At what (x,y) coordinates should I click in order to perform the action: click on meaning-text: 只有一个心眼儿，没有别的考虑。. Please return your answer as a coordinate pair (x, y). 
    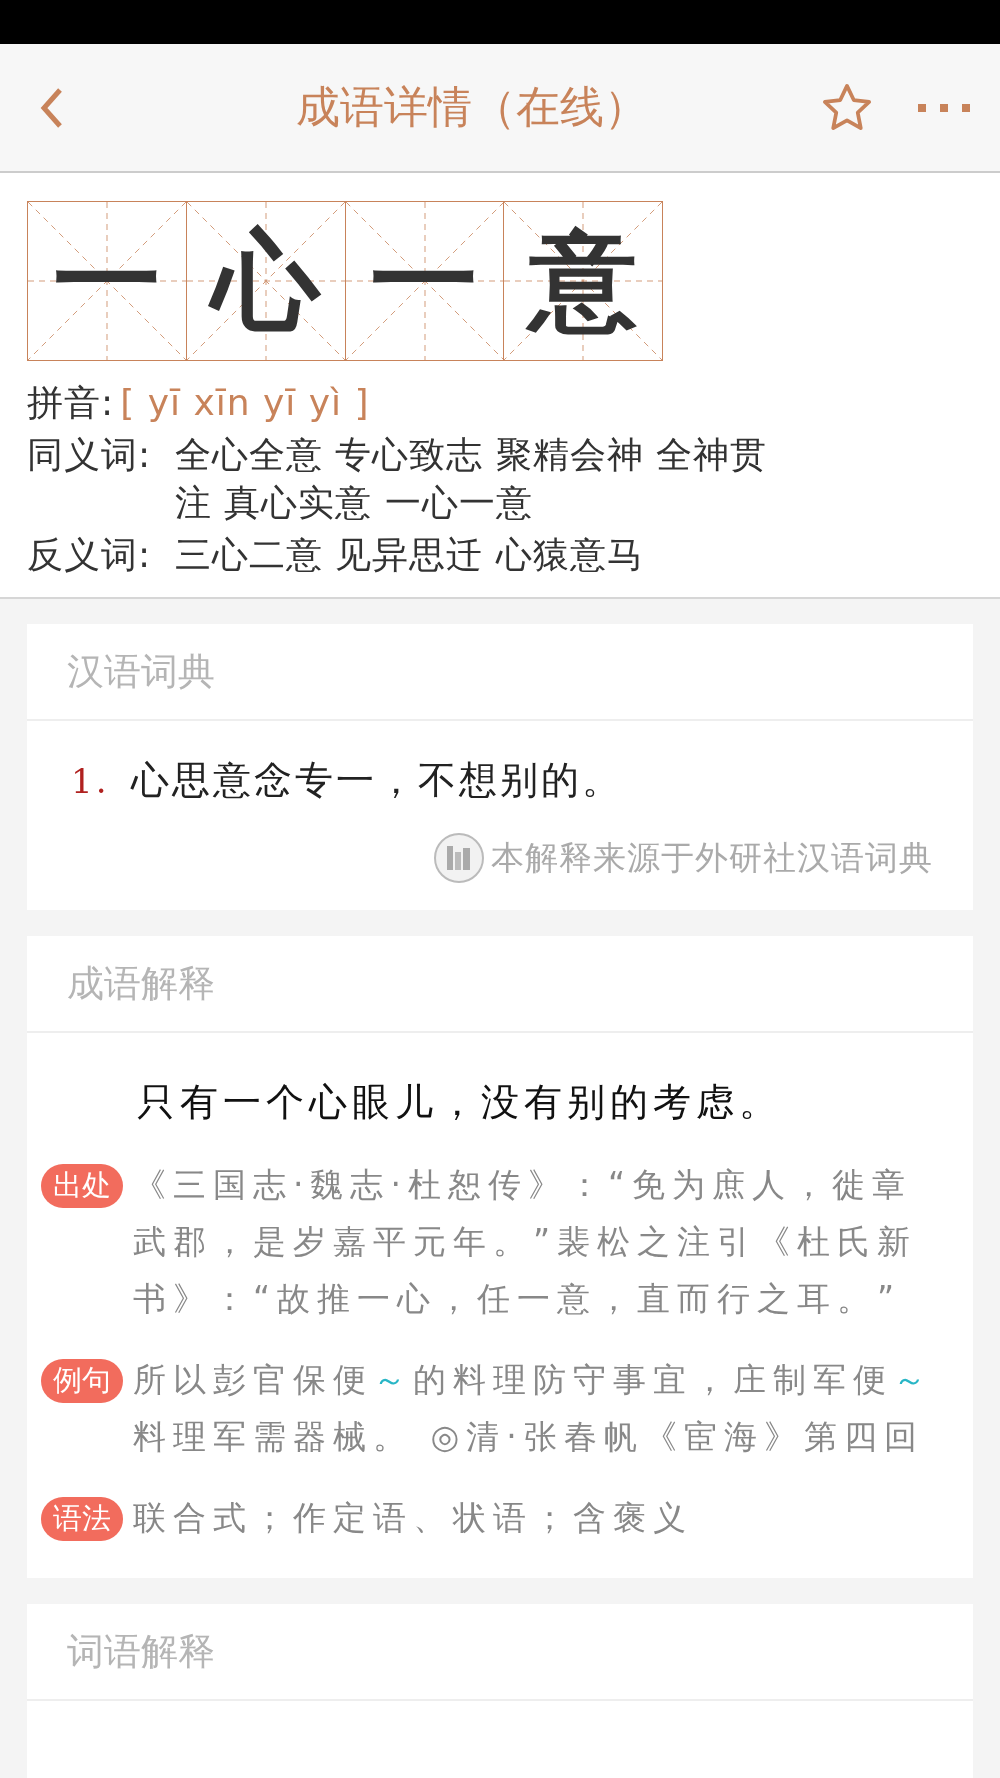
    Looking at the image, I should click on (459, 1102).